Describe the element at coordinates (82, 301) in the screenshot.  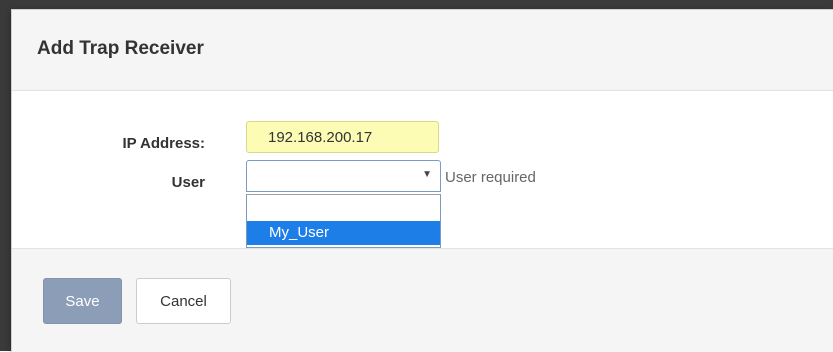
I see `save-button: Save` at that location.